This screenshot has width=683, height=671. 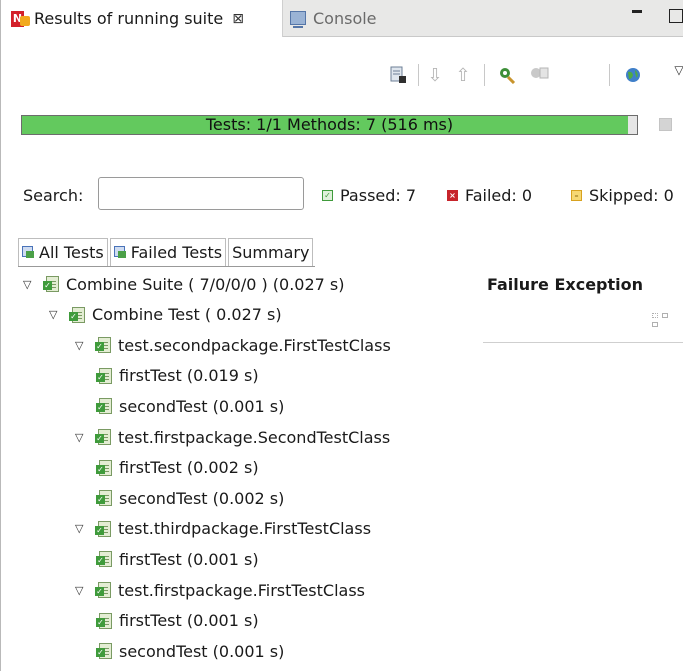 I want to click on tab-console: Console, so click(x=333, y=18).